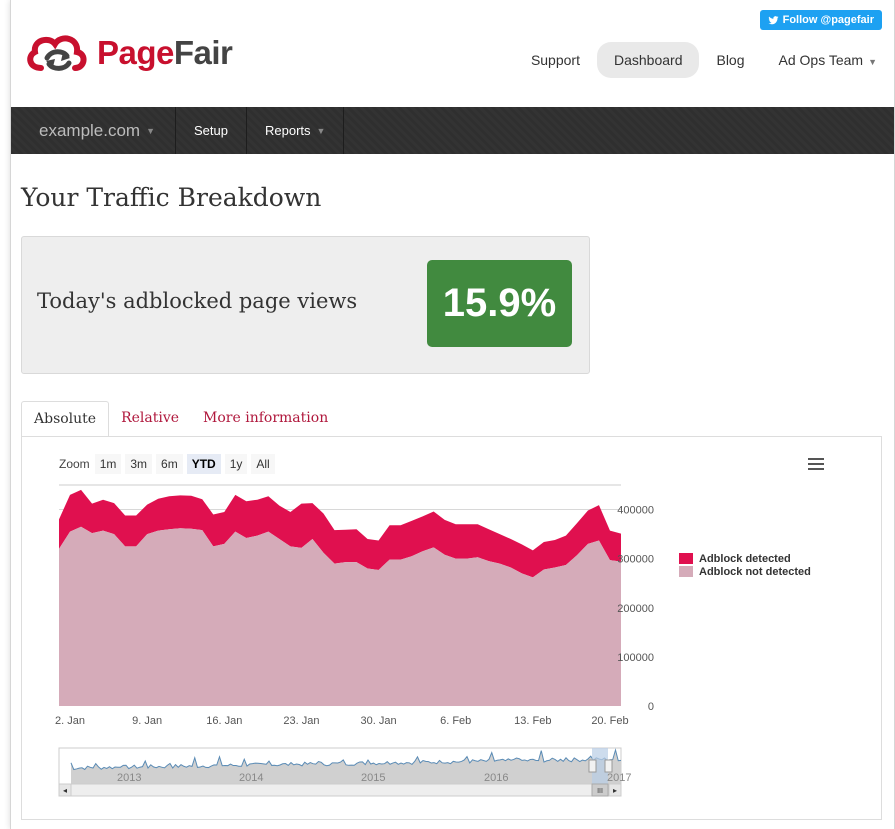  I want to click on x-tick-label: 23. Jan, so click(301, 721).